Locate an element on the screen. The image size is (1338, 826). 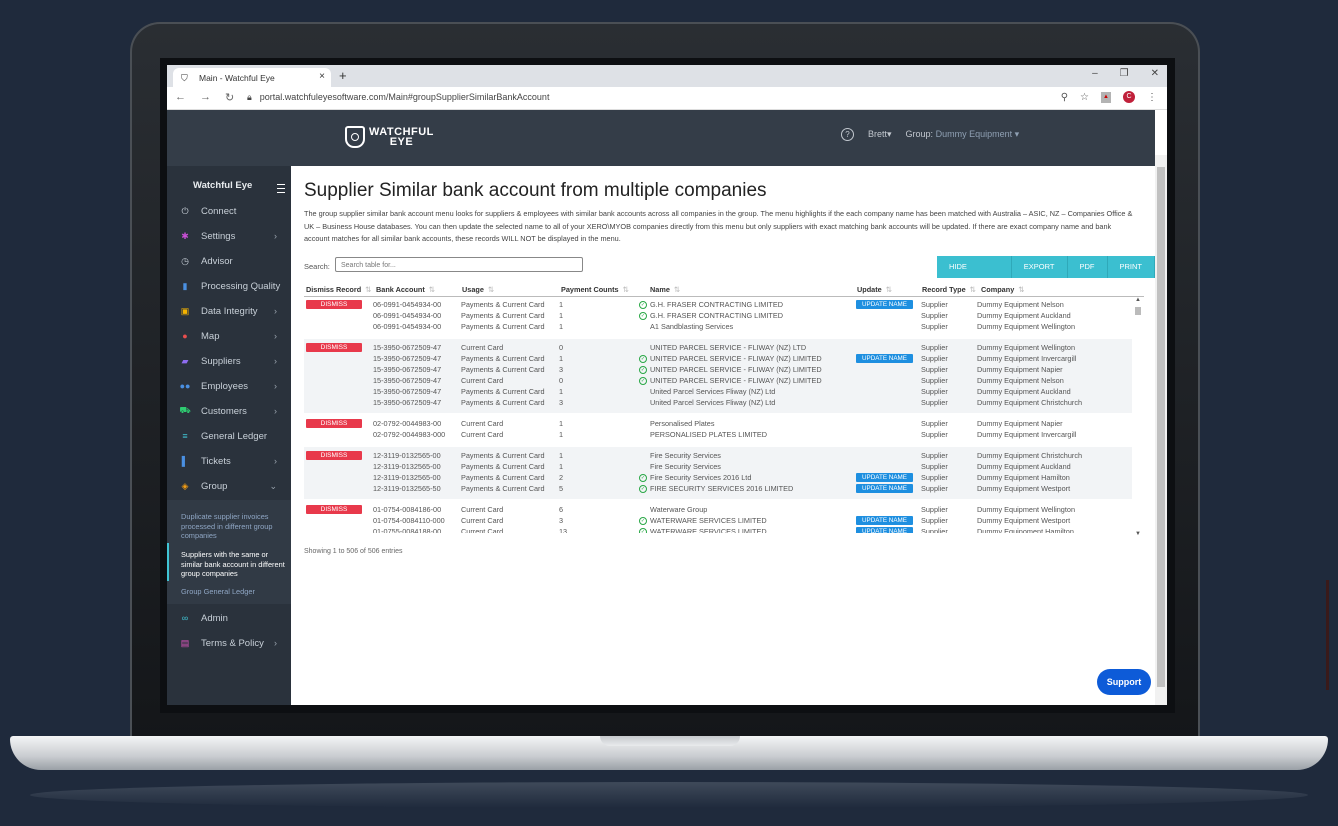
export-button: EXPORT is located at coordinates (1039, 267).